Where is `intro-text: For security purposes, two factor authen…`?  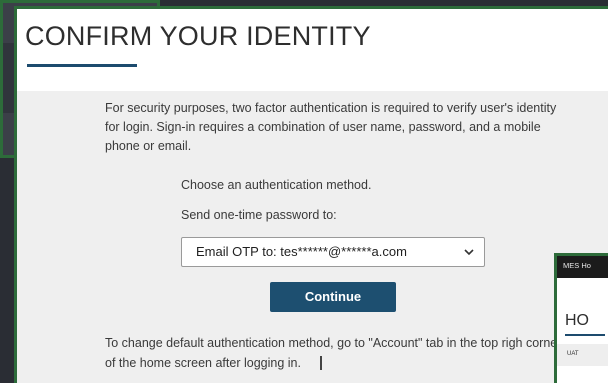
intro-text: For security purposes, two factor authen… is located at coordinates (331, 127).